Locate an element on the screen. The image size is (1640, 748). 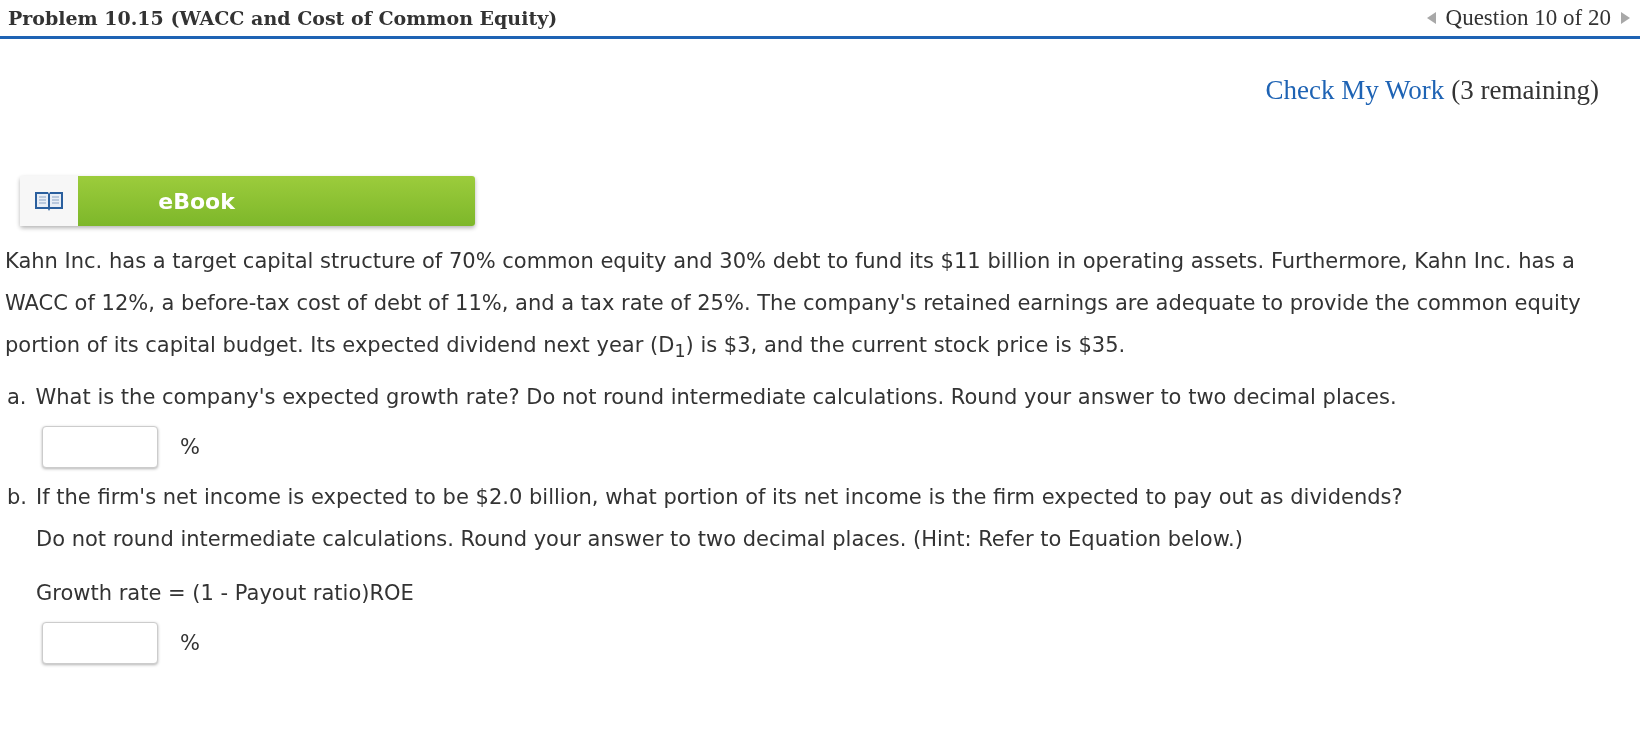
part-letter: a. is located at coordinates (17, 398).